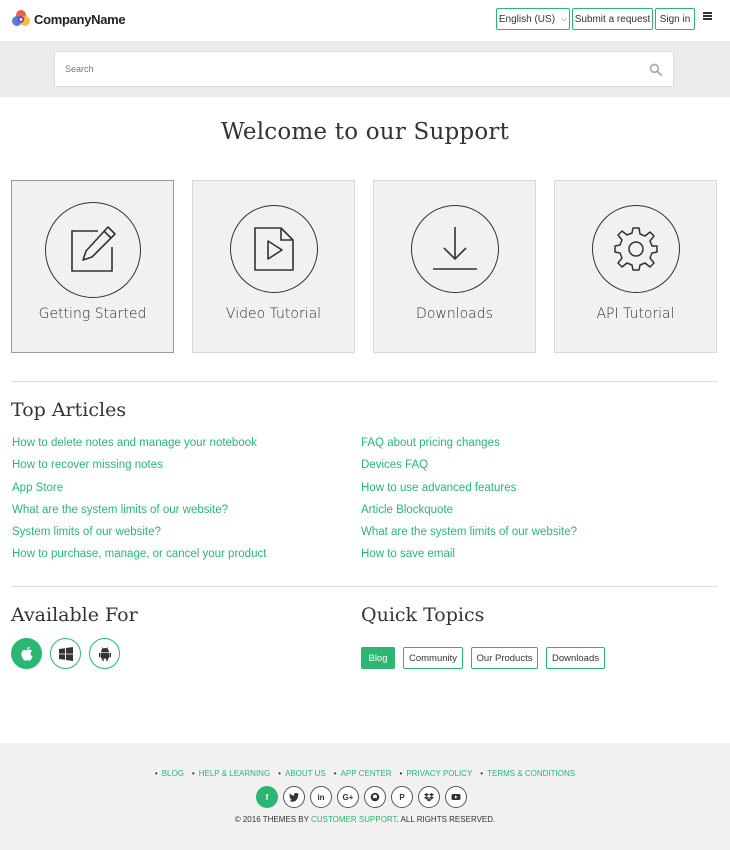 The height and width of the screenshot is (850, 730). Describe the element at coordinates (436, 773) in the screenshot. I see `footer-link-privacy: • PRIVACY POLICY` at that location.